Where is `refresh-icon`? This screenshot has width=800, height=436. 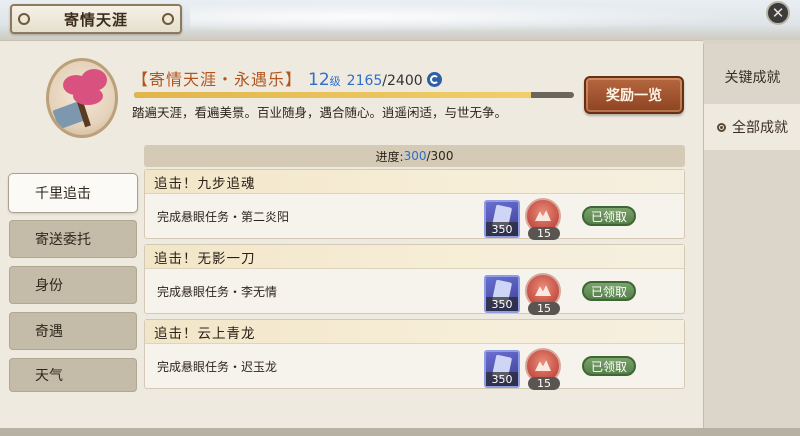 refresh-icon is located at coordinates (434, 79).